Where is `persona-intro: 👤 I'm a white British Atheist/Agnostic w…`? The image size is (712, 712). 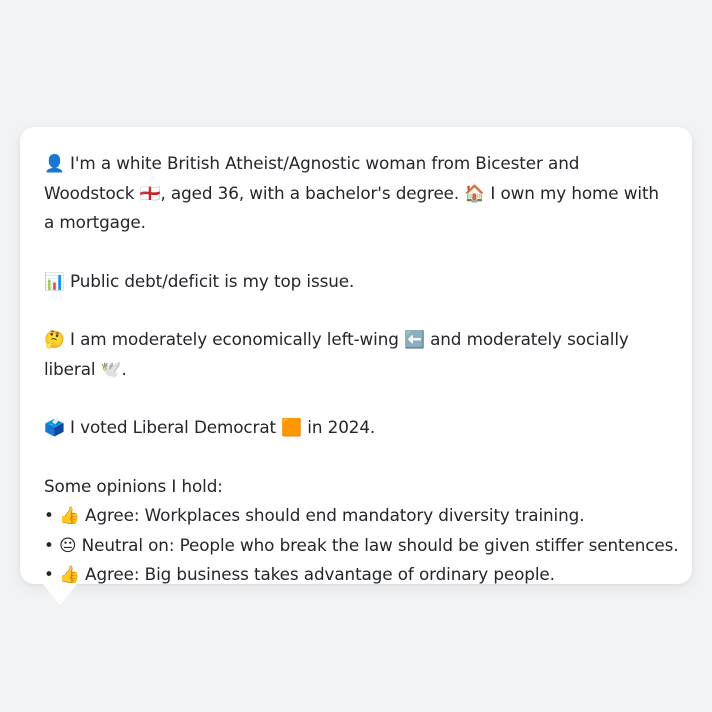 persona-intro: 👤 I'm a white British Atheist/Agnostic w… is located at coordinates (351, 192).